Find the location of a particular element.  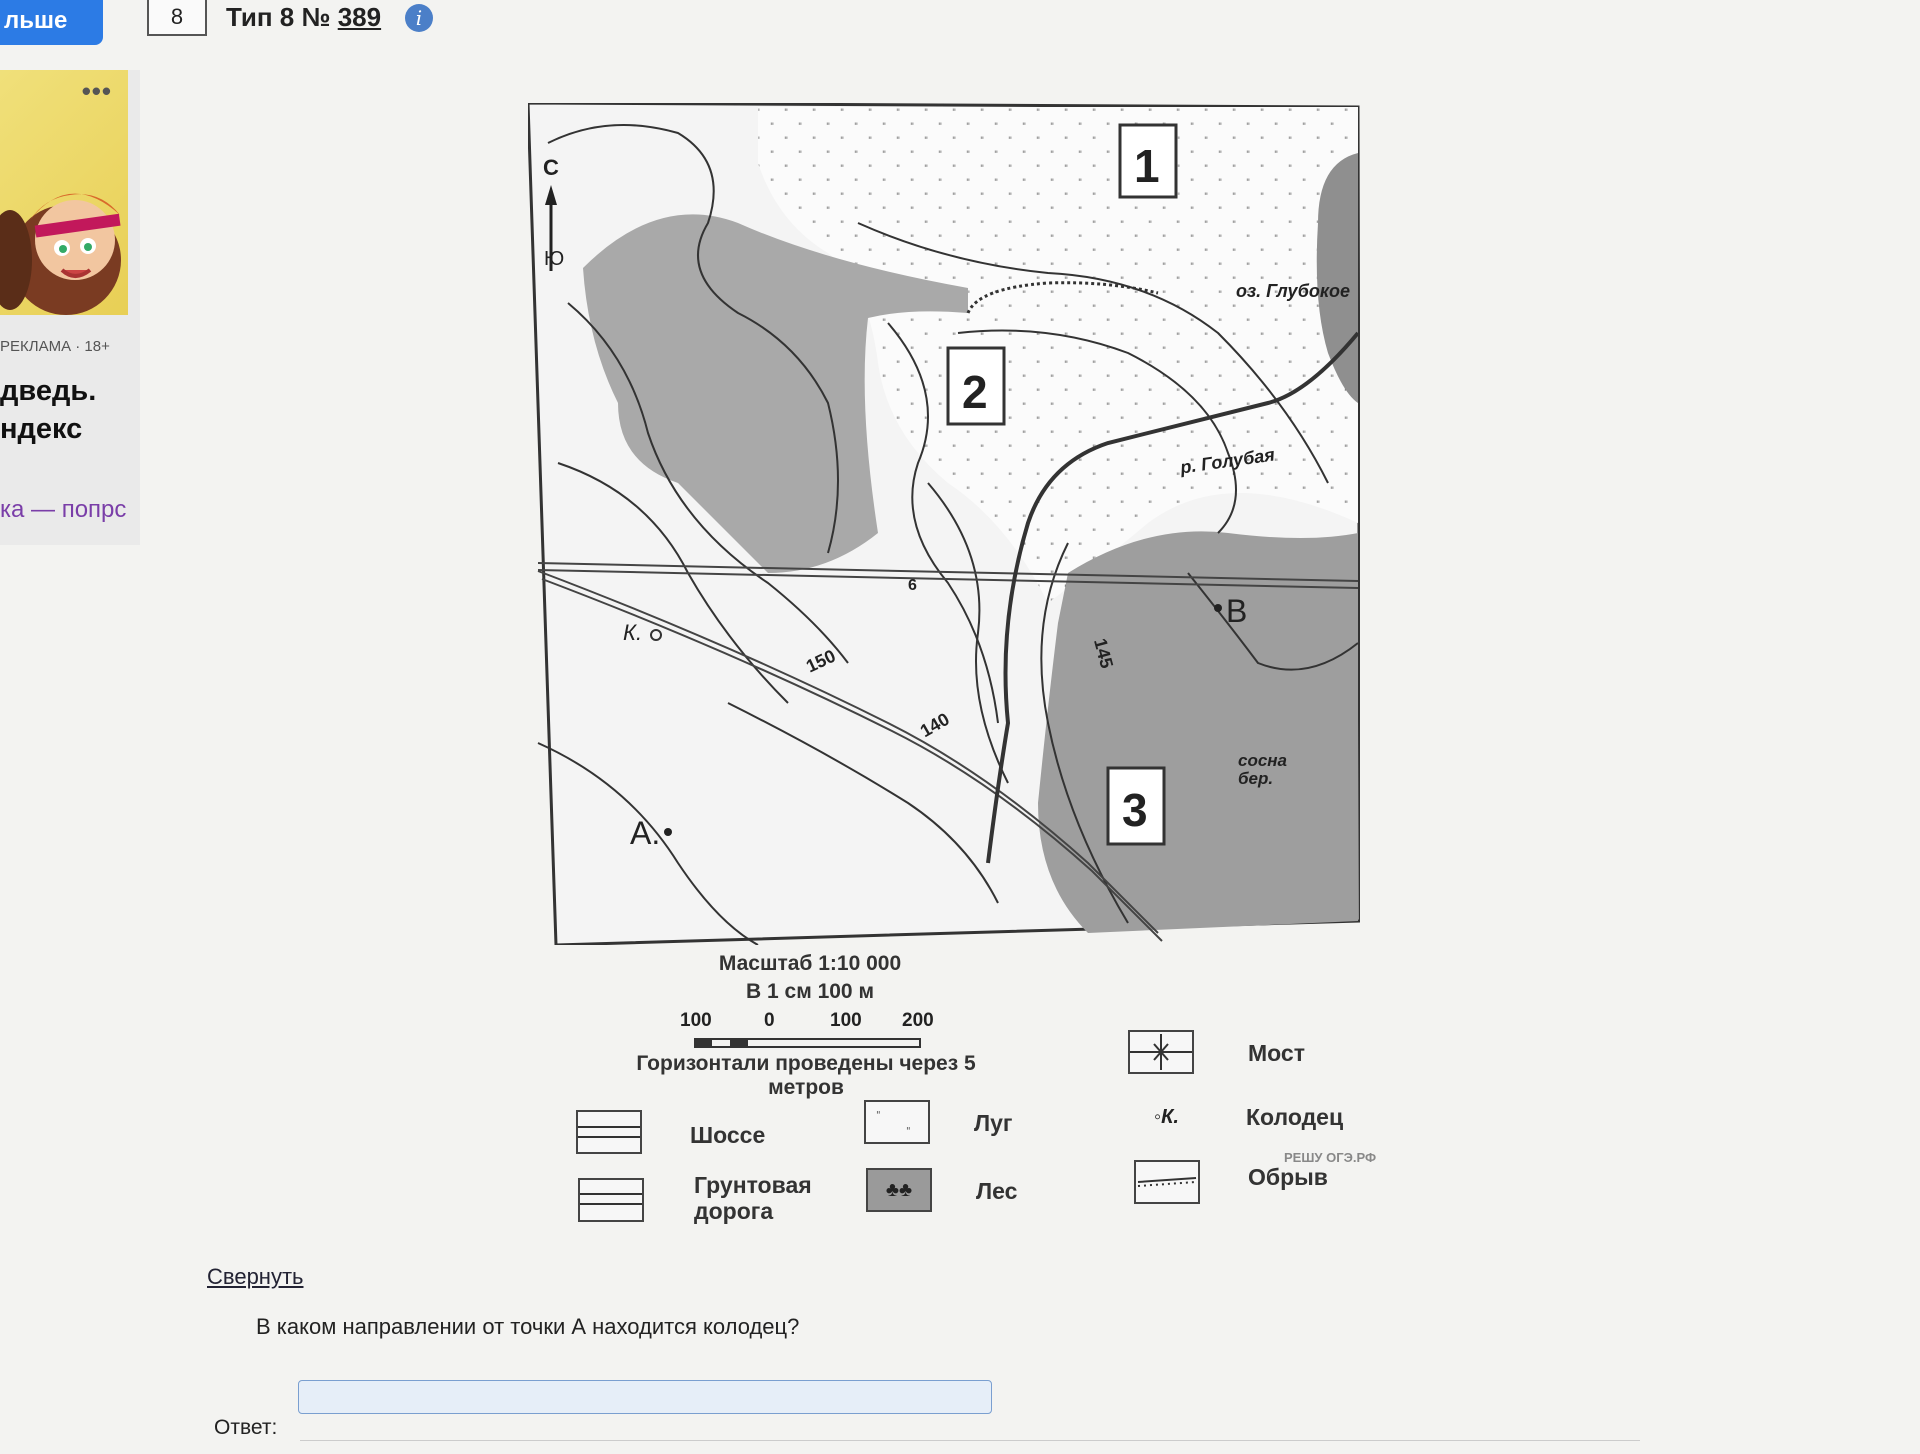

point-a-label: А. is located at coordinates (645, 833).